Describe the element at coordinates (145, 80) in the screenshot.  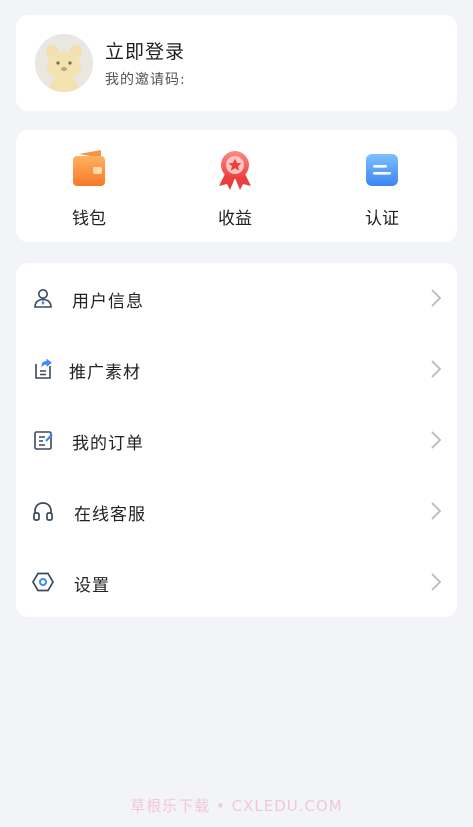
I see `invite-code-label: 我的邀请码:` at that location.